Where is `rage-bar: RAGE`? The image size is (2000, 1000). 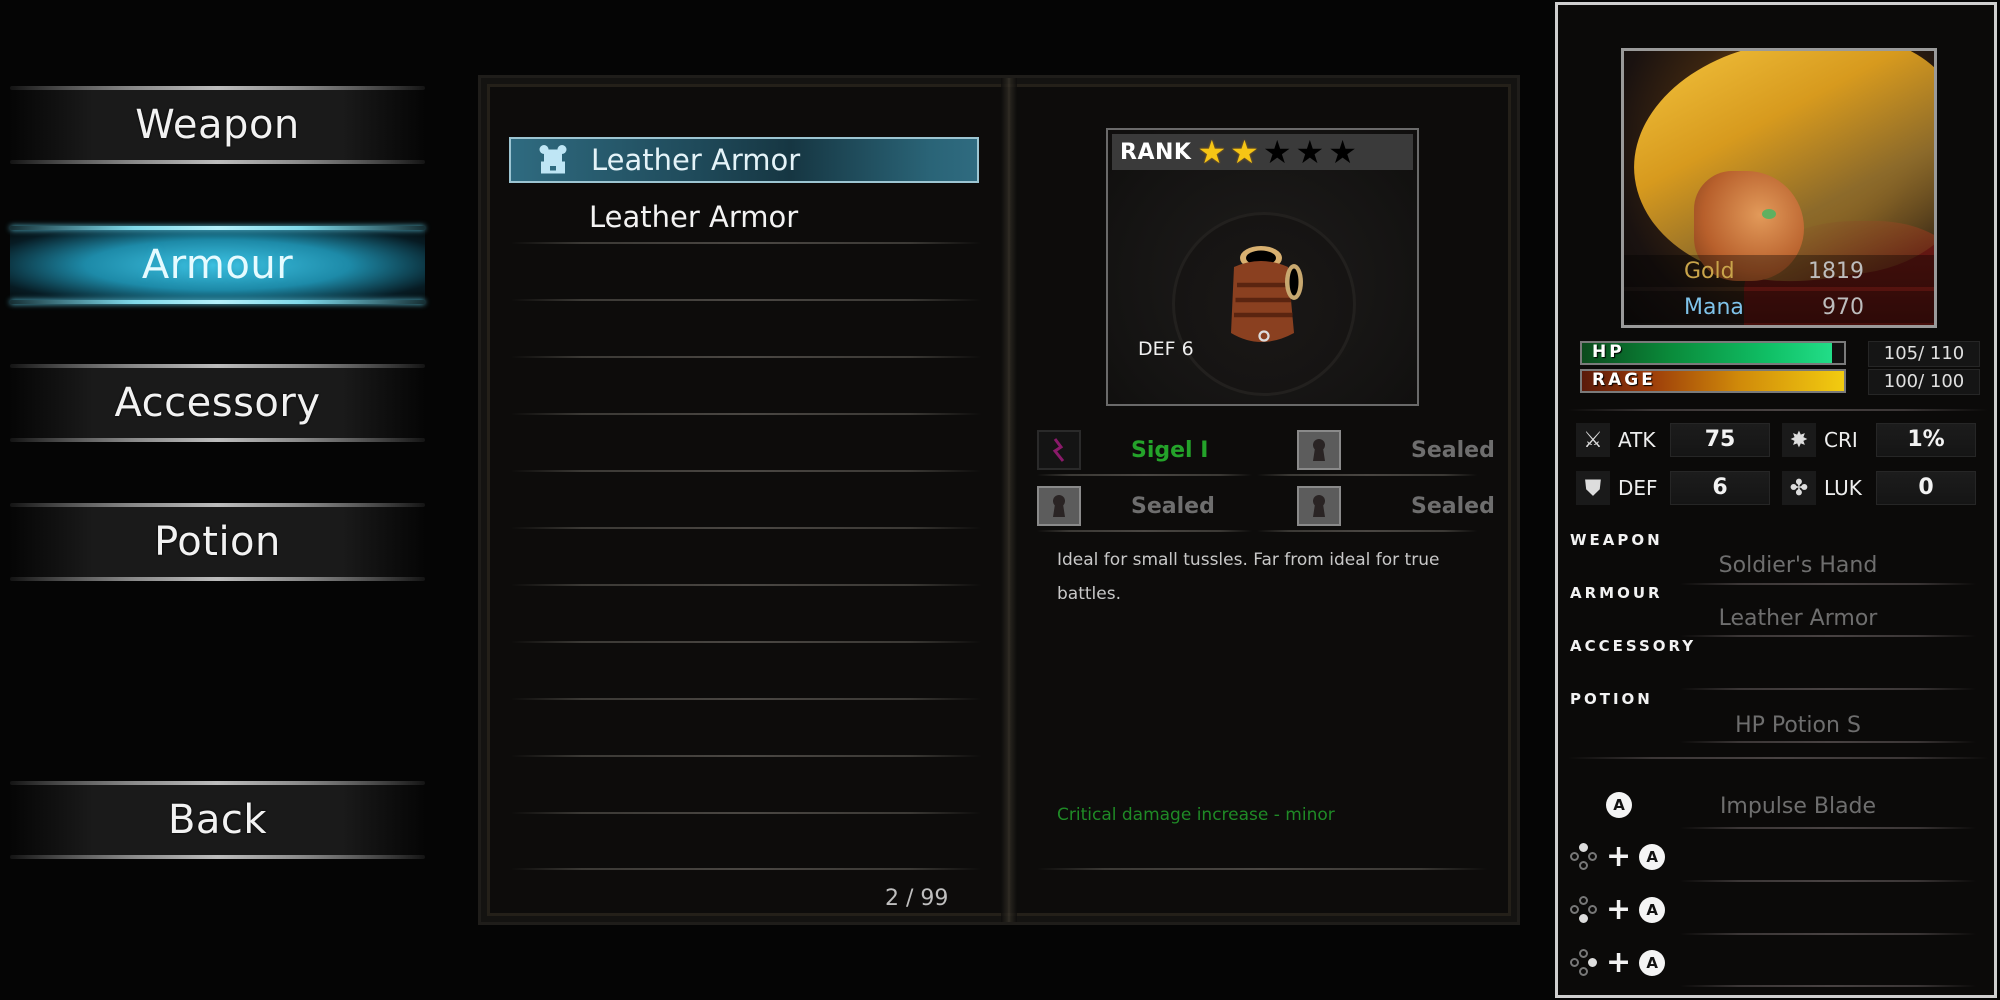 rage-bar: RAGE is located at coordinates (1713, 381).